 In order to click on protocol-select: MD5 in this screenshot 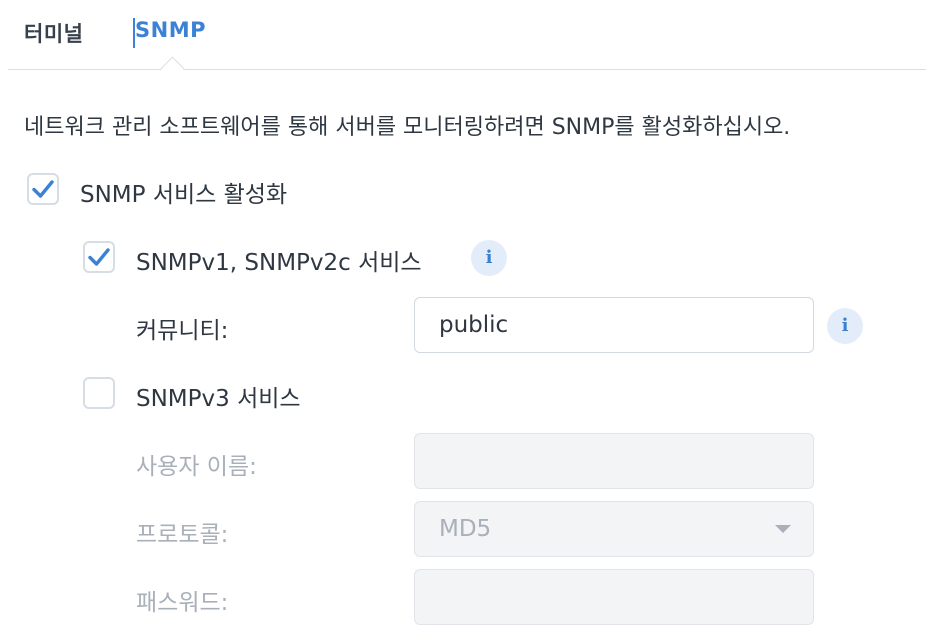, I will do `click(614, 529)`.